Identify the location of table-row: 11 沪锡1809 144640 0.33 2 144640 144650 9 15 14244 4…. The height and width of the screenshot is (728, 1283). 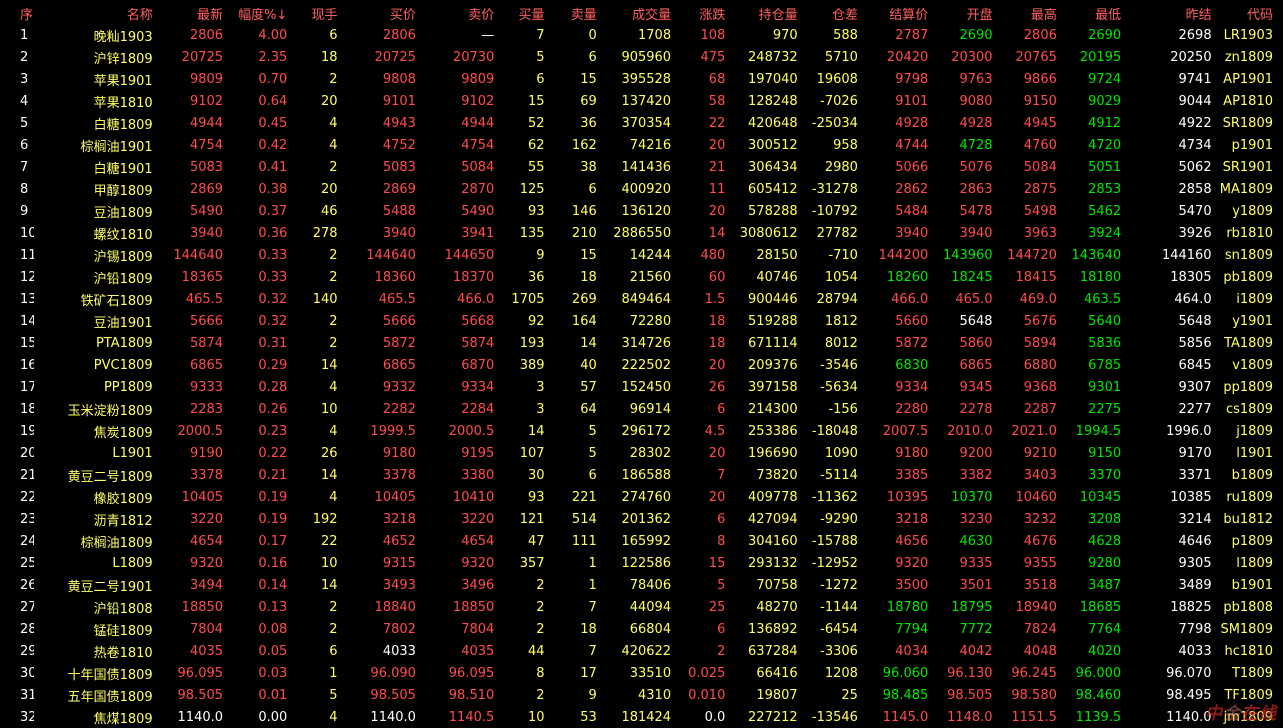
(640, 255).